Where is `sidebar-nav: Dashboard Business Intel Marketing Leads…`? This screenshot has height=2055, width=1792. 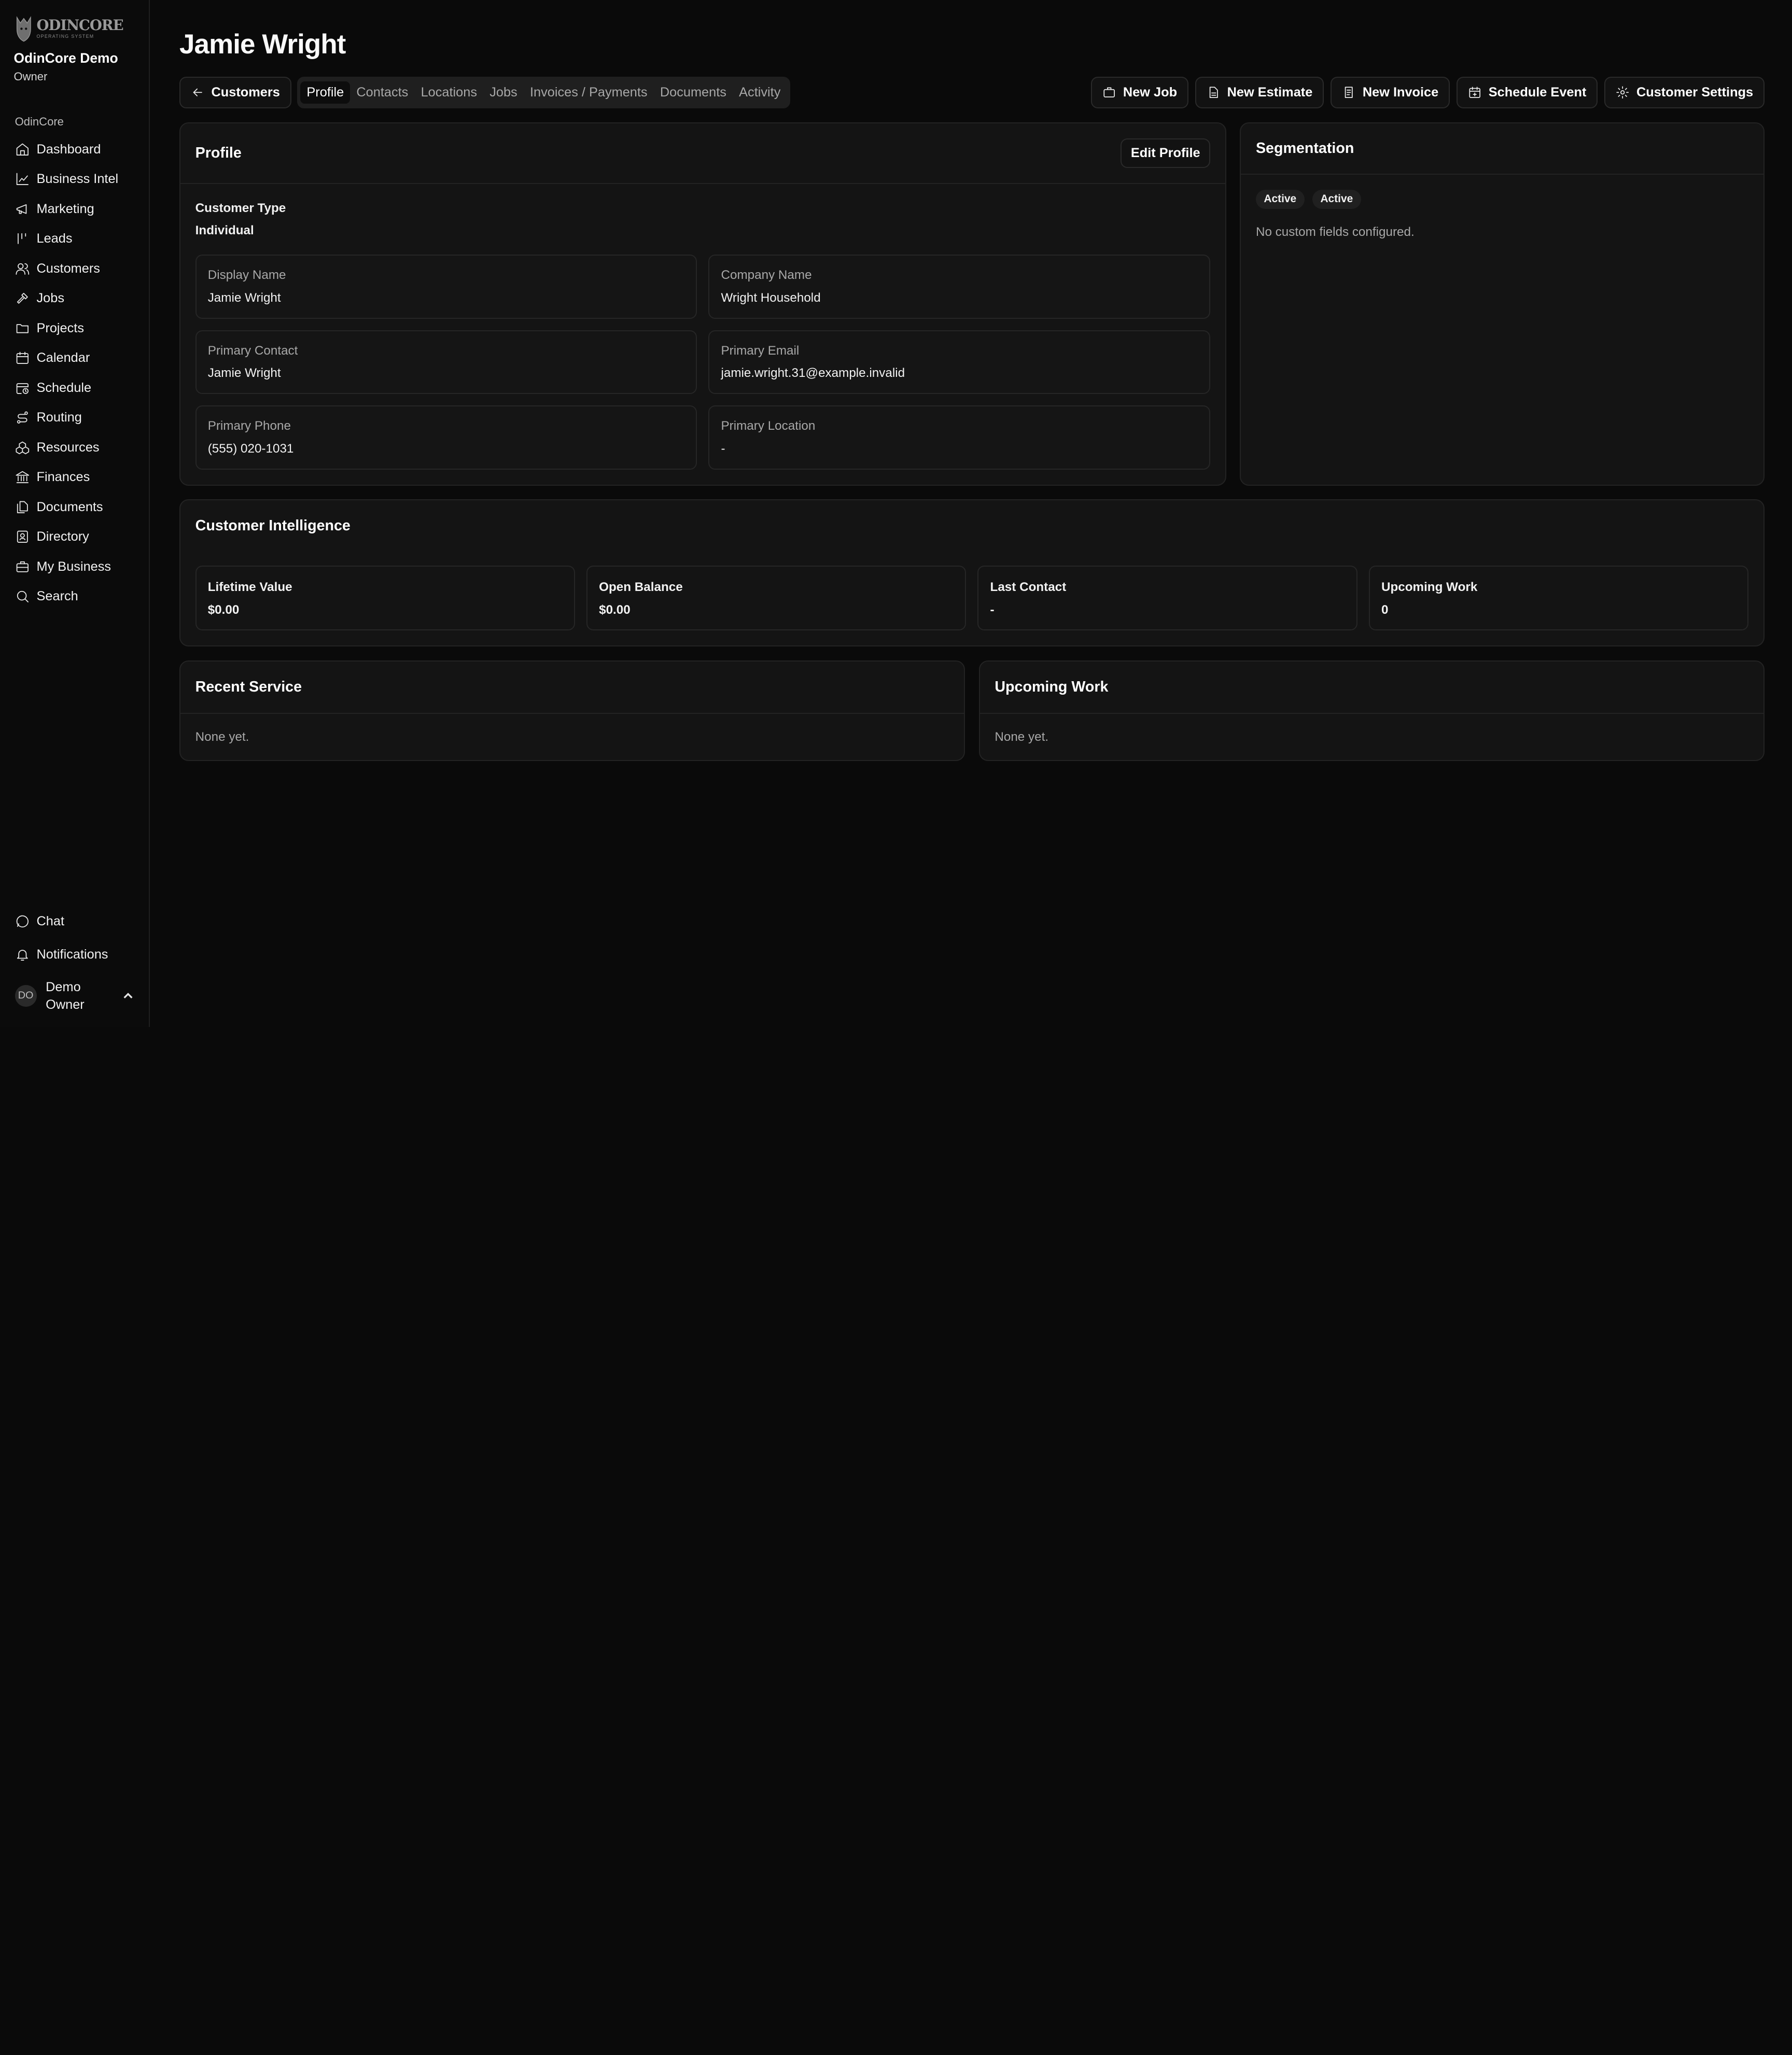 sidebar-nav: Dashboard Business Intel Marketing Leads… is located at coordinates (74, 372).